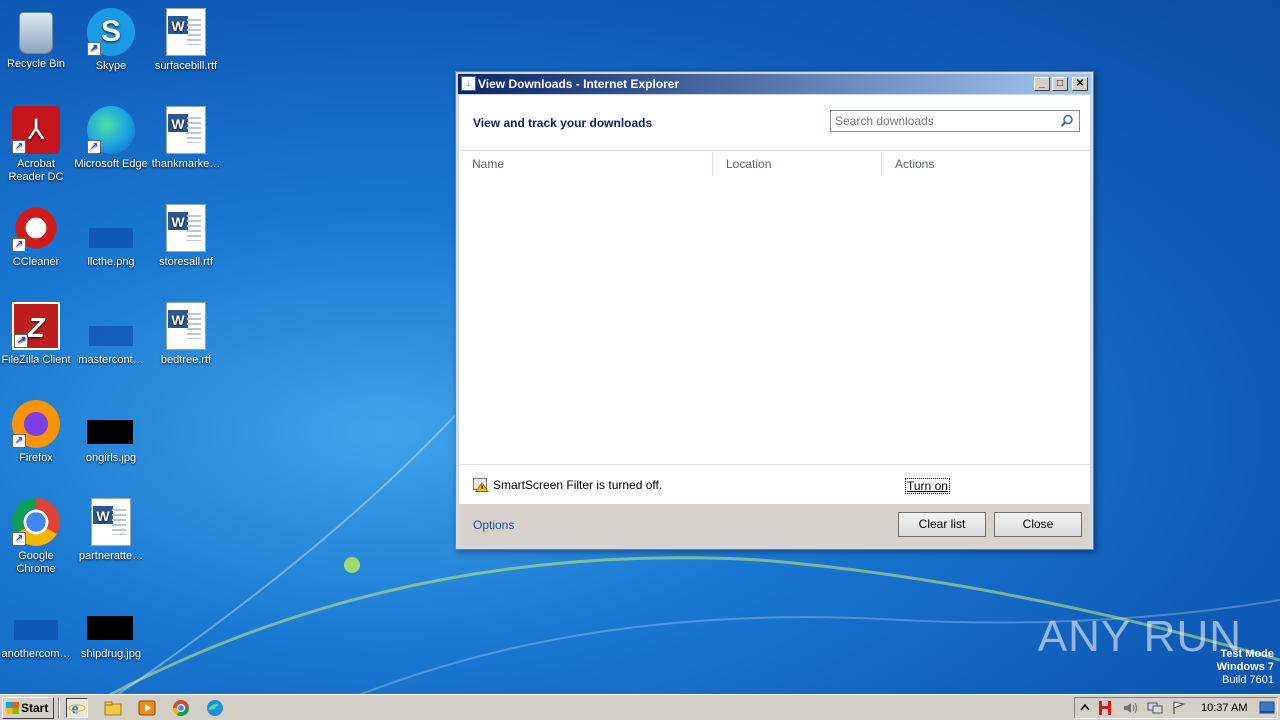 The width and height of the screenshot is (1280, 720). What do you see at coordinates (36, 170) in the screenshot?
I see `icon-label: Acrobat Reader DC` at bounding box center [36, 170].